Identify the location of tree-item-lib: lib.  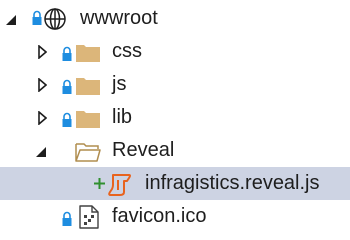
(175, 117).